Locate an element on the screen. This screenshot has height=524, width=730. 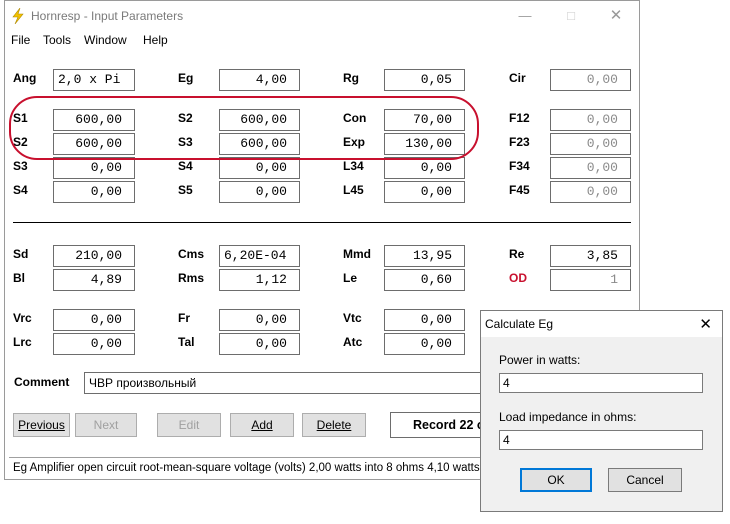
previous-label: Previous is located at coordinates (41, 425).